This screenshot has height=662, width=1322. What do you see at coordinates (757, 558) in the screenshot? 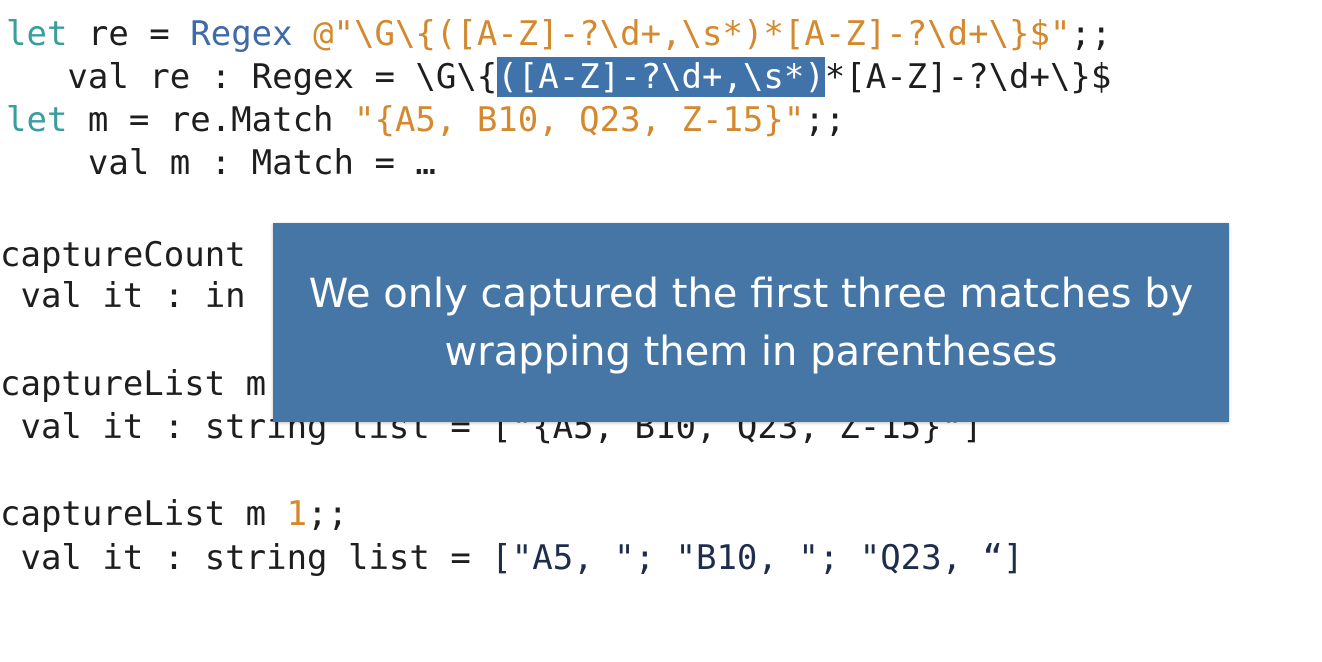
I see `output-value: ["A5, "; "B10, "; "Q23, “]` at bounding box center [757, 558].